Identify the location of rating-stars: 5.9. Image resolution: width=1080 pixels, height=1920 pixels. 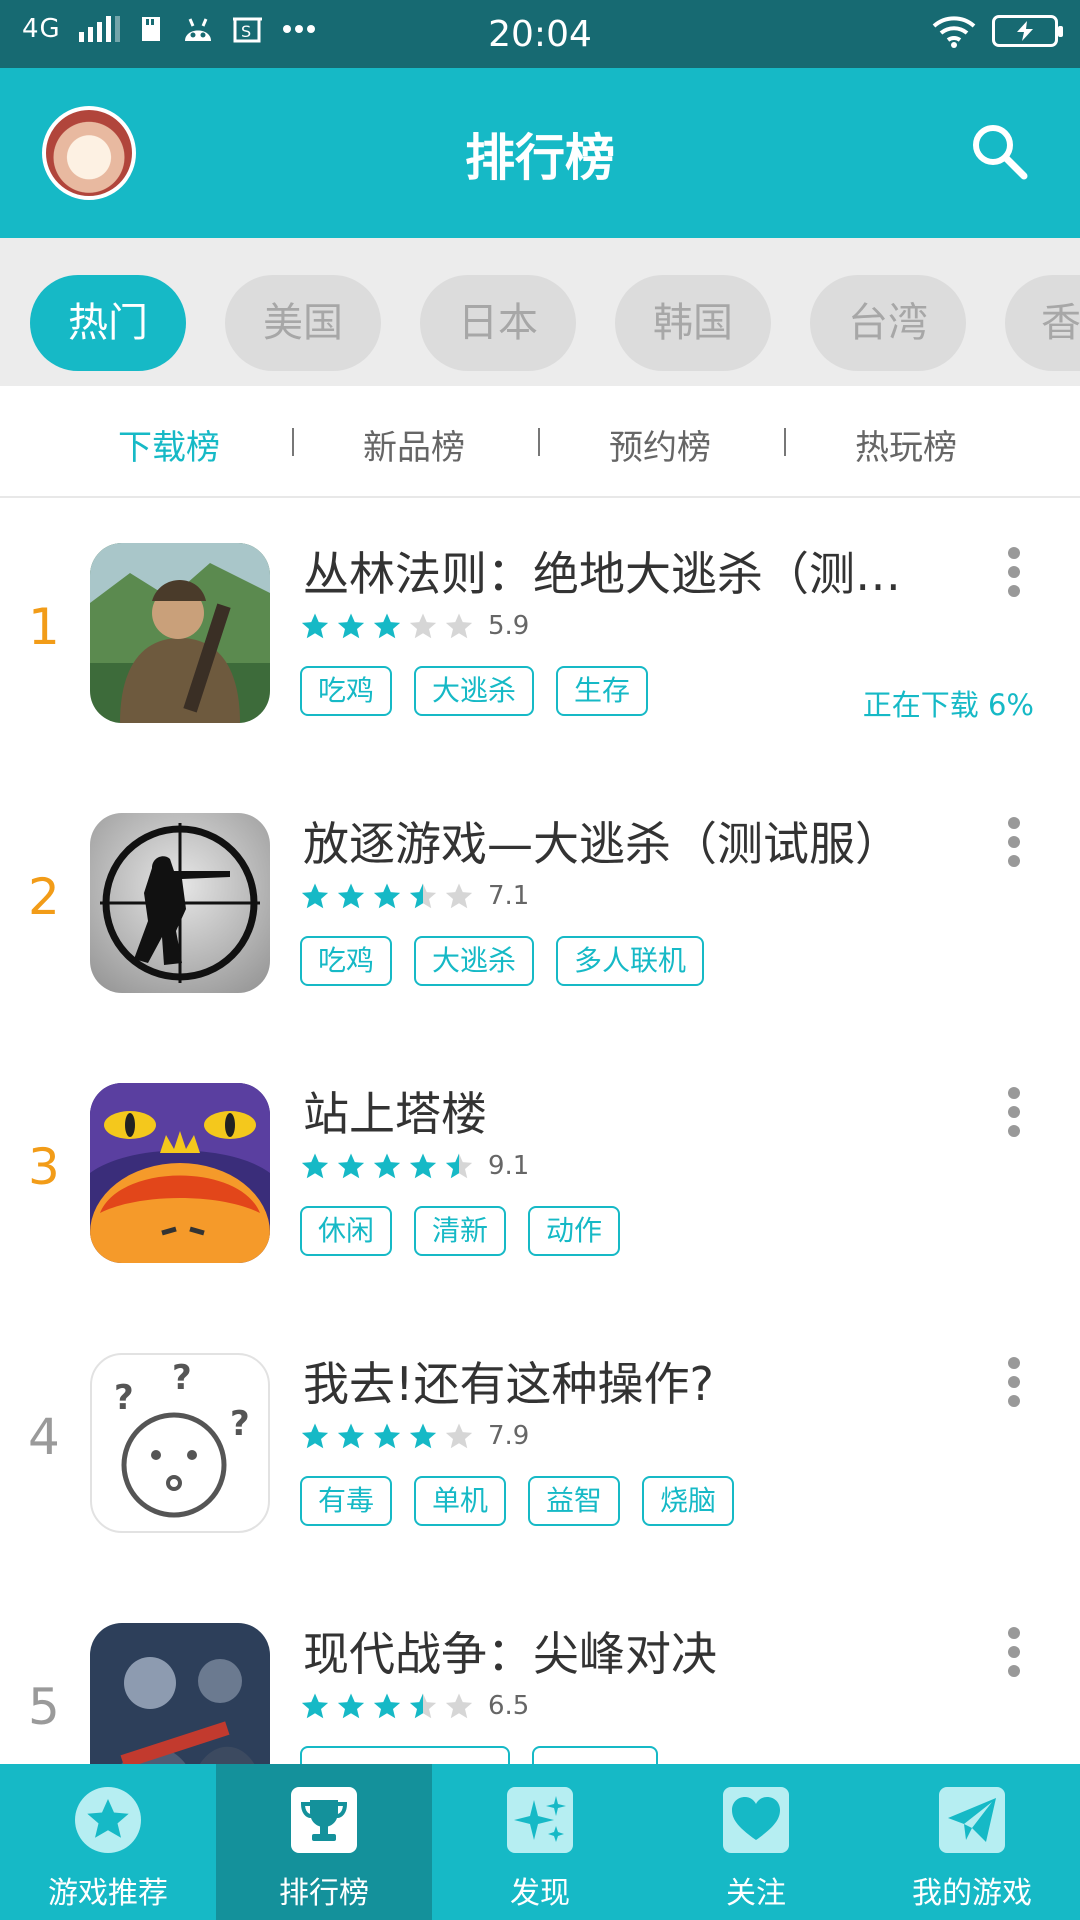
(414, 626).